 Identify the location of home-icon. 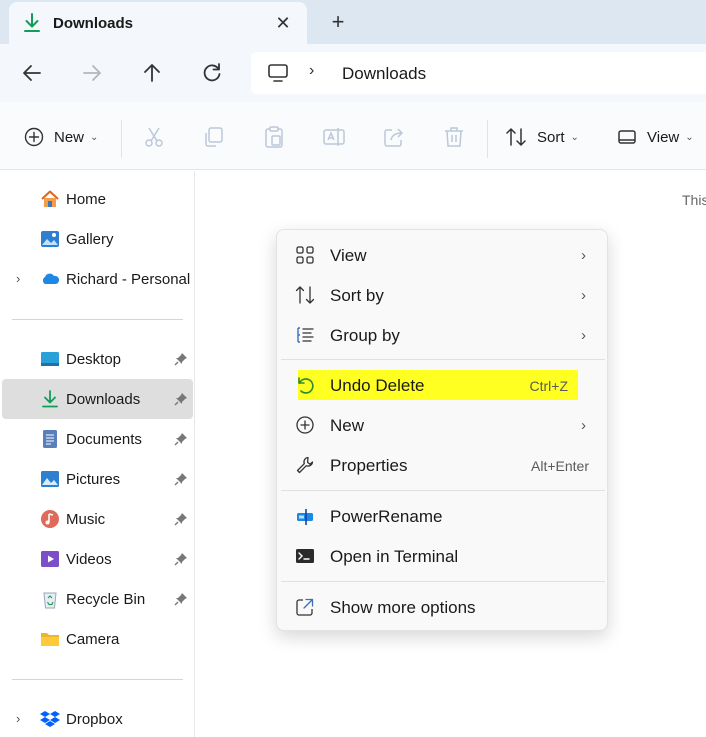
(50, 198).